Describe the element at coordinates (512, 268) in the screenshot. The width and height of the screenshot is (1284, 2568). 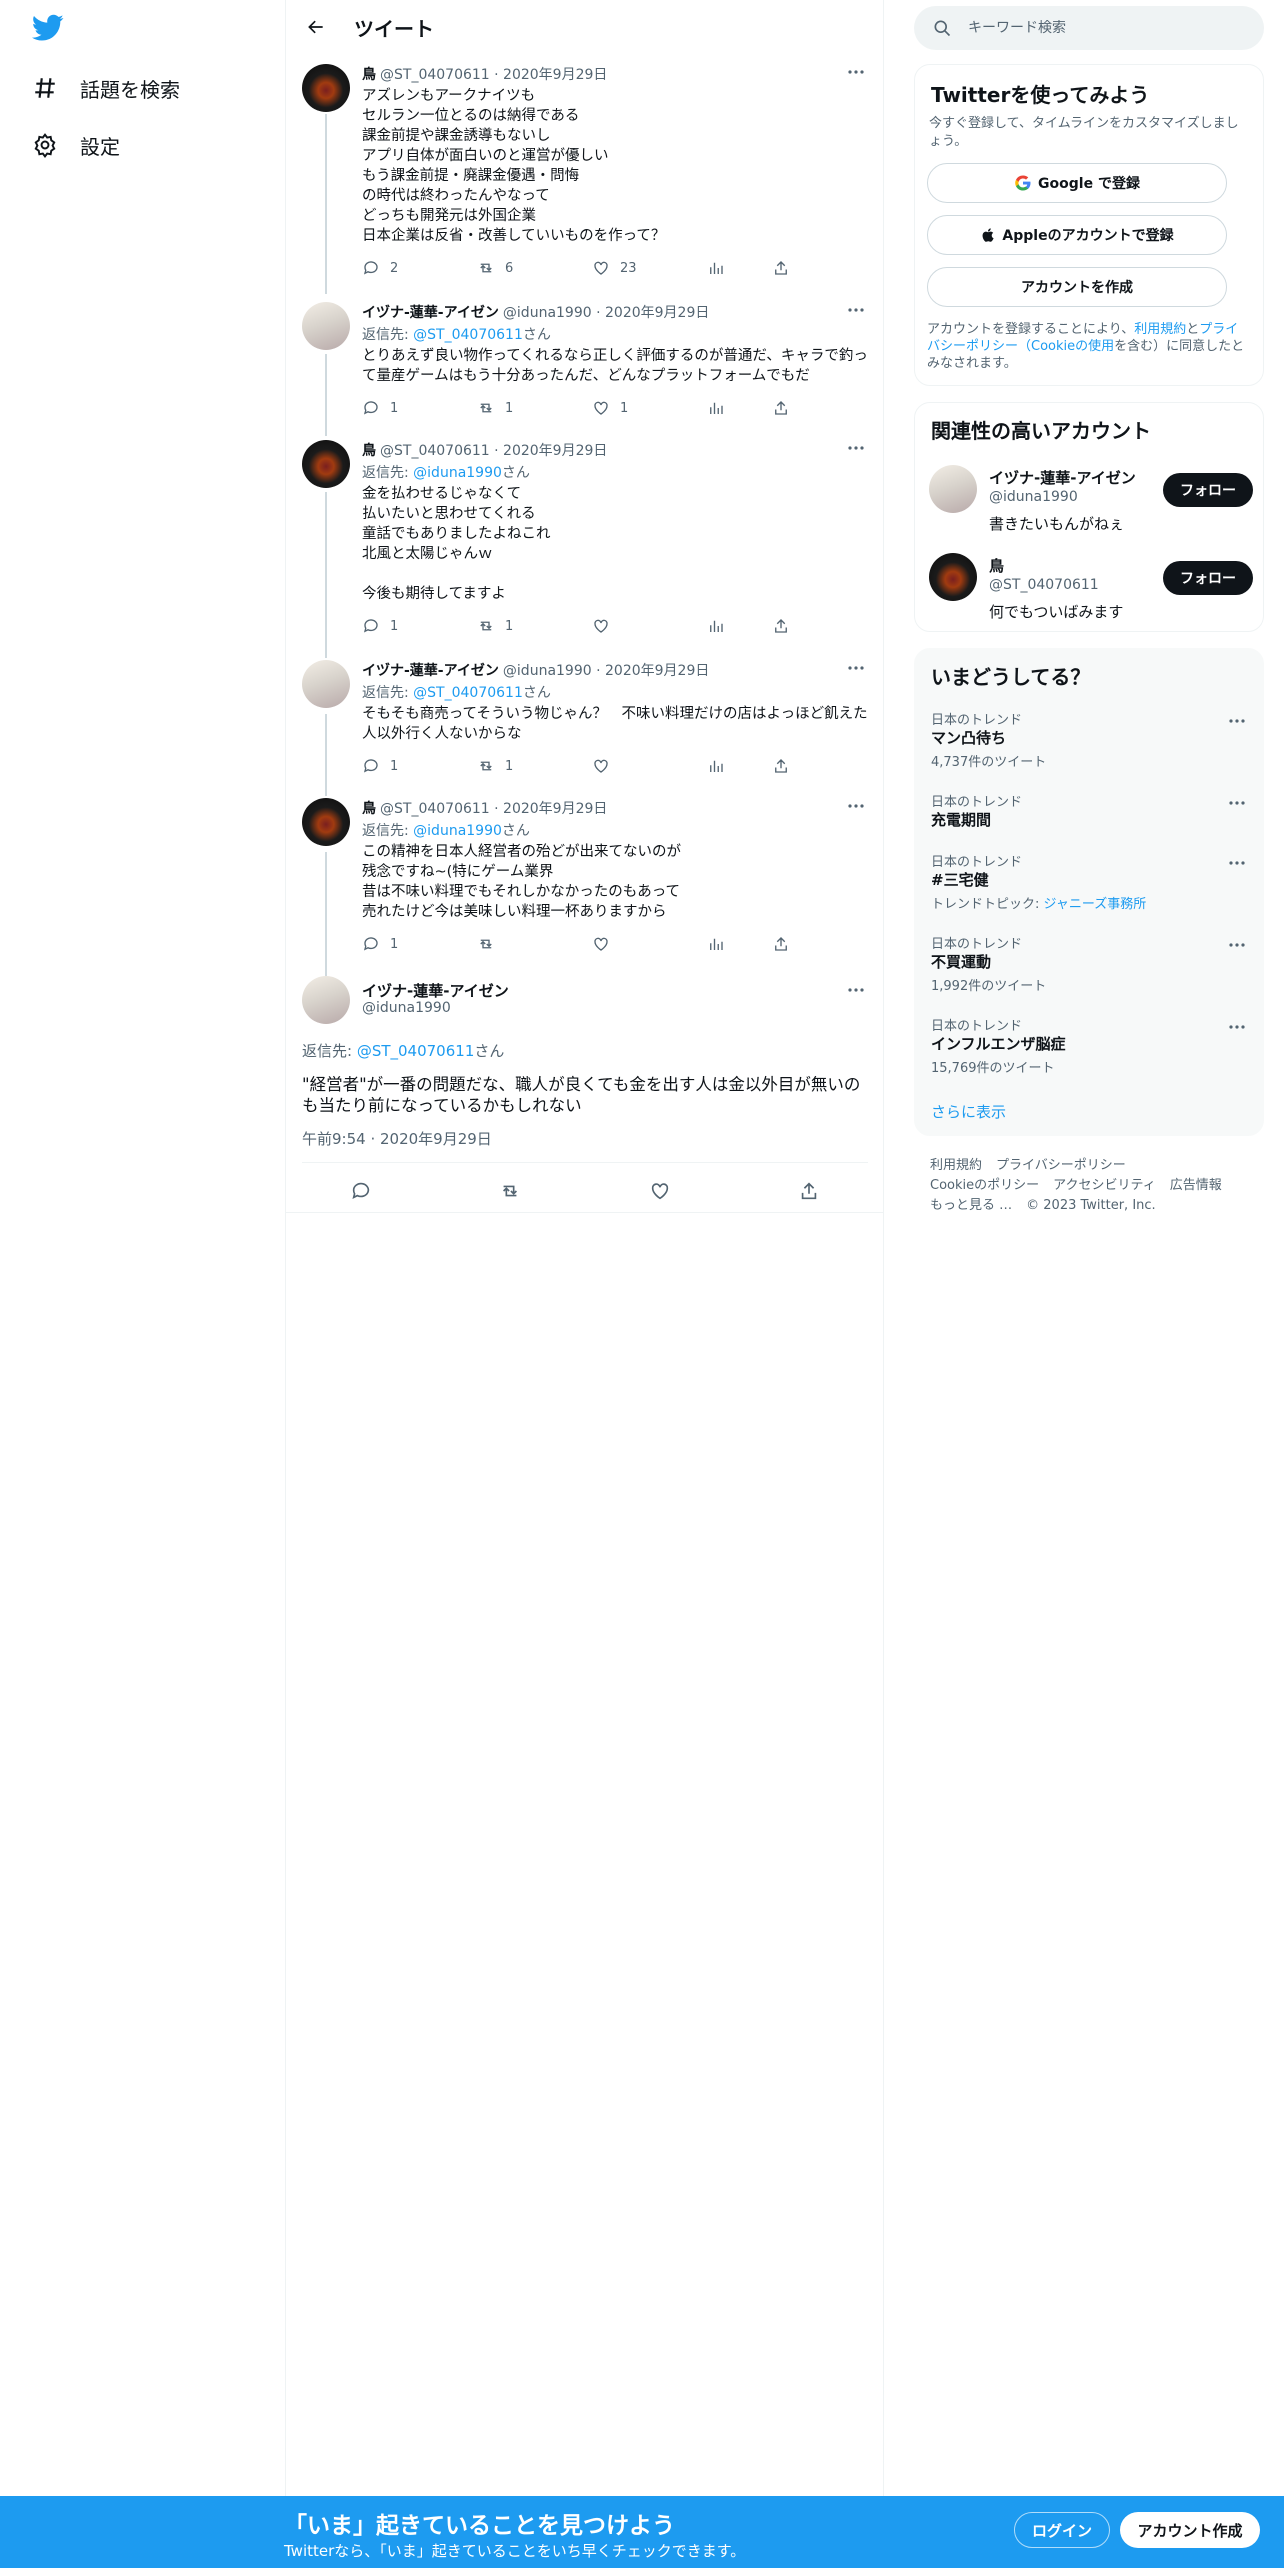
I see `retweet-button: 6` at that location.